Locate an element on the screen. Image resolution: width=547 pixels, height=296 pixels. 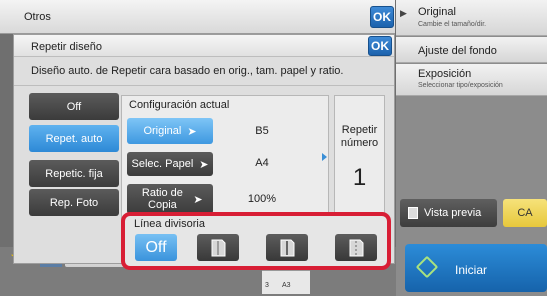
ca-button: CA is located at coordinates (525, 213).